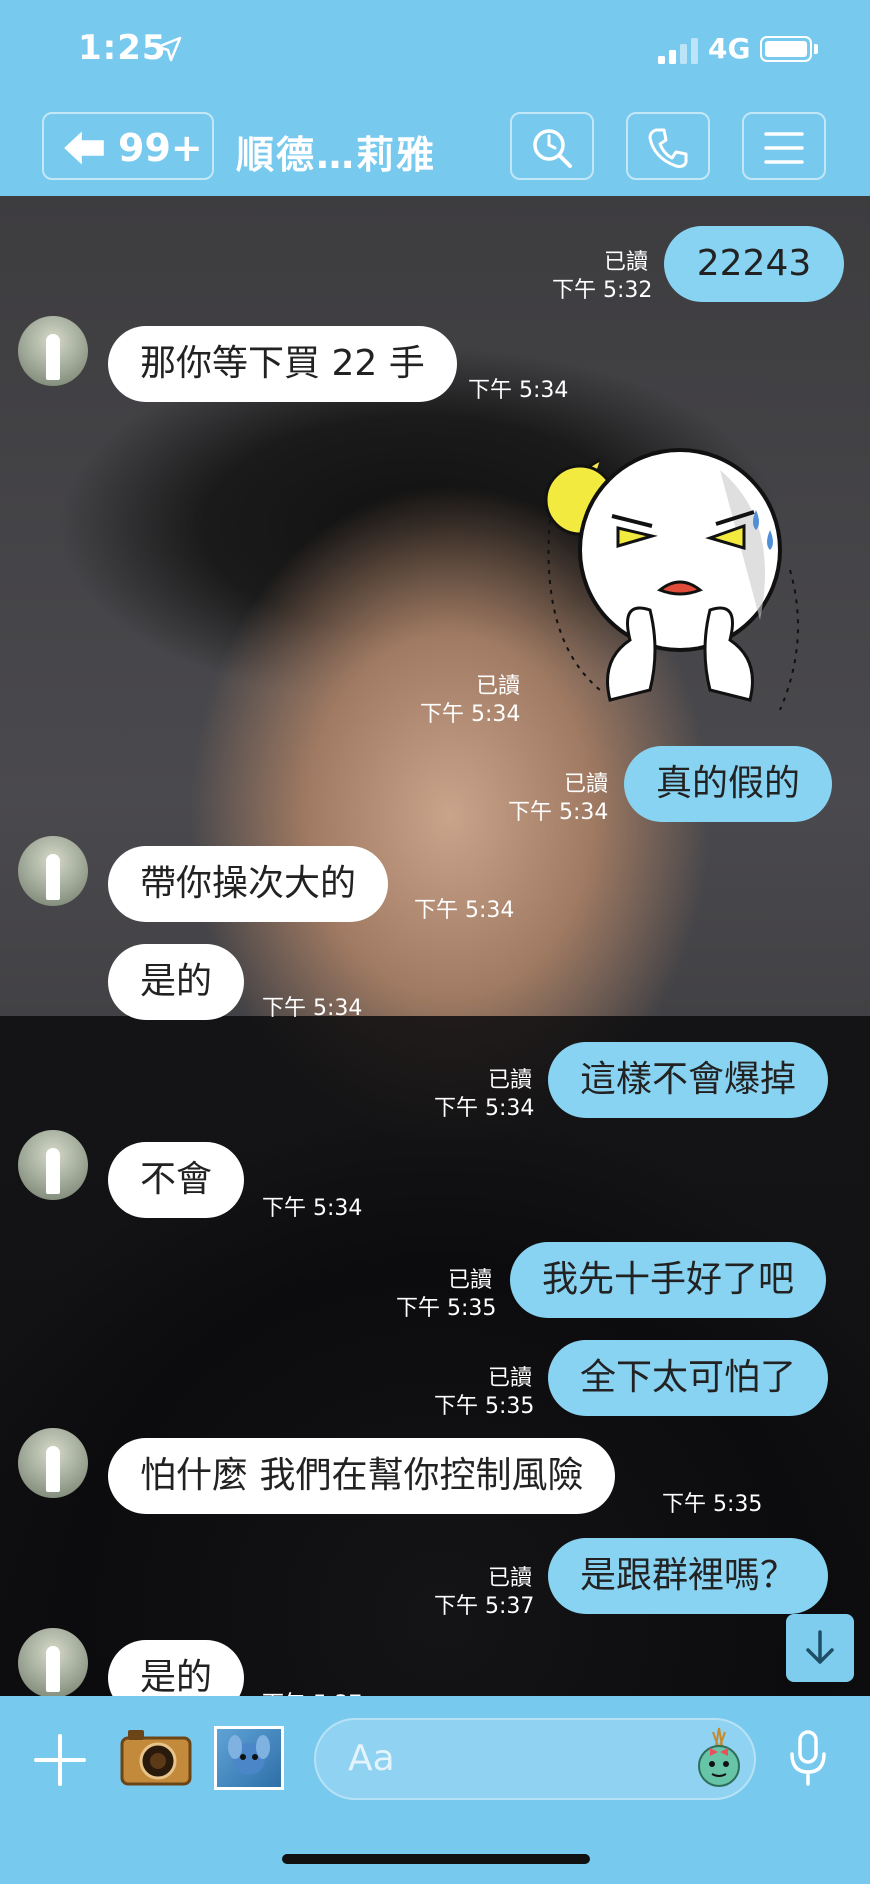  Describe the element at coordinates (371, 1758) in the screenshot. I see `message-input-placeholder: Aa` at that location.